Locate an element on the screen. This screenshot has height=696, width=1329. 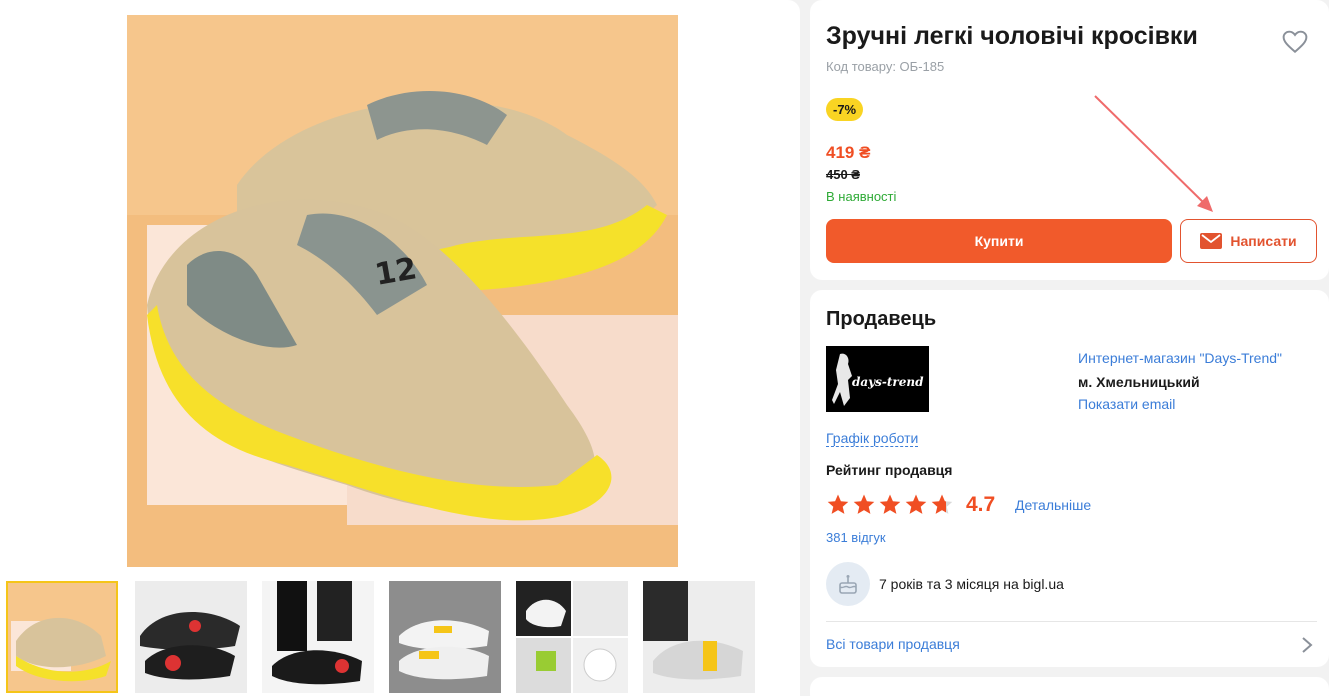
product-code: Код товару: ОБ-185 is located at coordinates (885, 66).